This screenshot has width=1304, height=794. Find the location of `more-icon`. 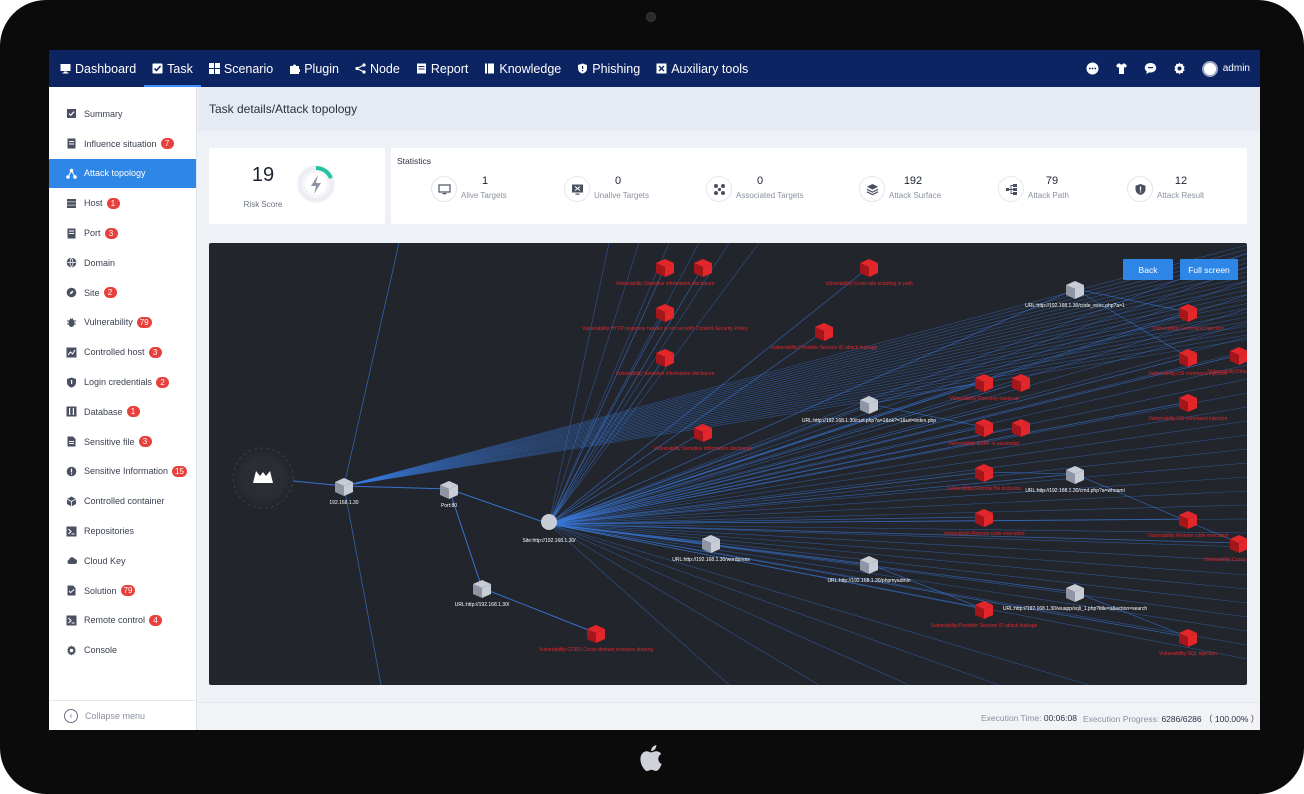

more-icon is located at coordinates (1092, 68).